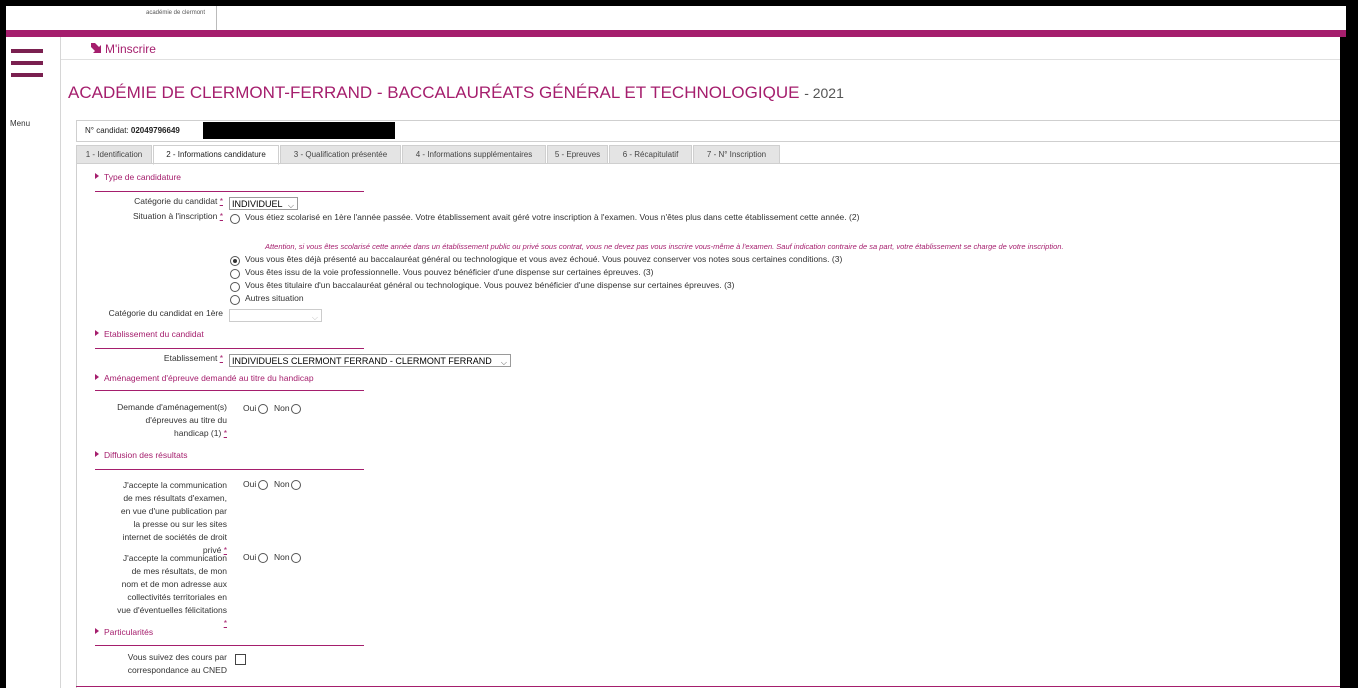 The width and height of the screenshot is (1358, 688). I want to click on tab-epreuves: 5 - Epreuves, so click(577, 154).